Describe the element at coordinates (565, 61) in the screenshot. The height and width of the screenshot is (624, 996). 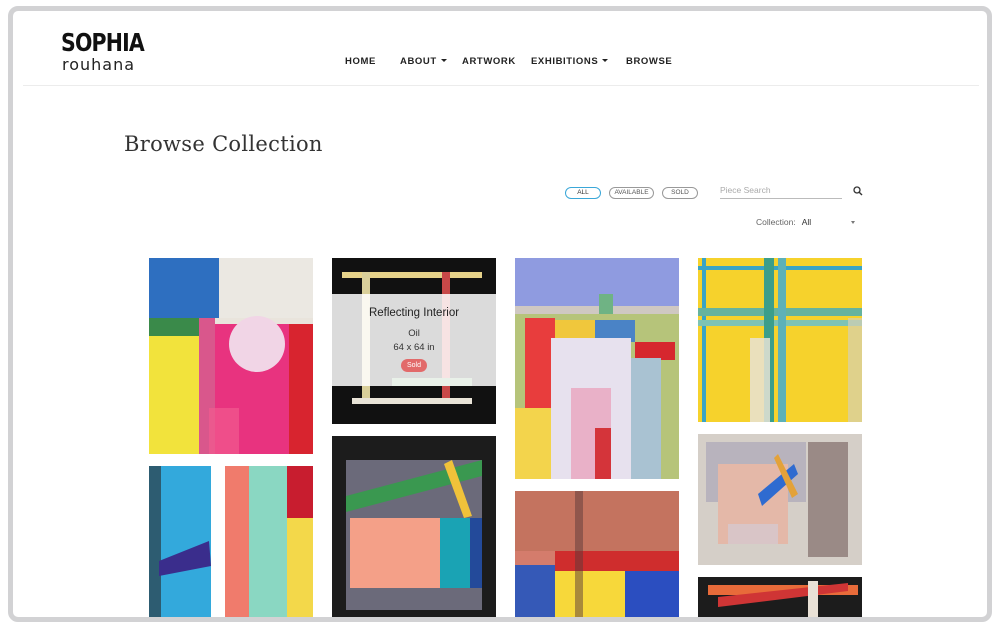
I see `nav-exhibitions-label: EXHIBITIONS` at that location.